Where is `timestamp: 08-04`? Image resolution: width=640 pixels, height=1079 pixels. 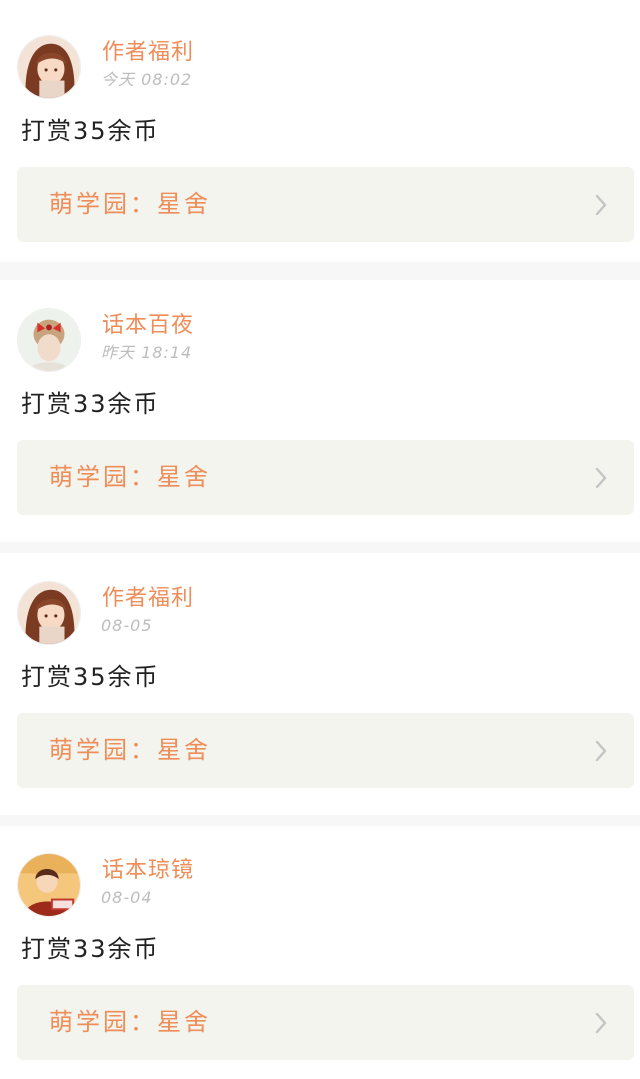
timestamp: 08-04 is located at coordinates (127, 897).